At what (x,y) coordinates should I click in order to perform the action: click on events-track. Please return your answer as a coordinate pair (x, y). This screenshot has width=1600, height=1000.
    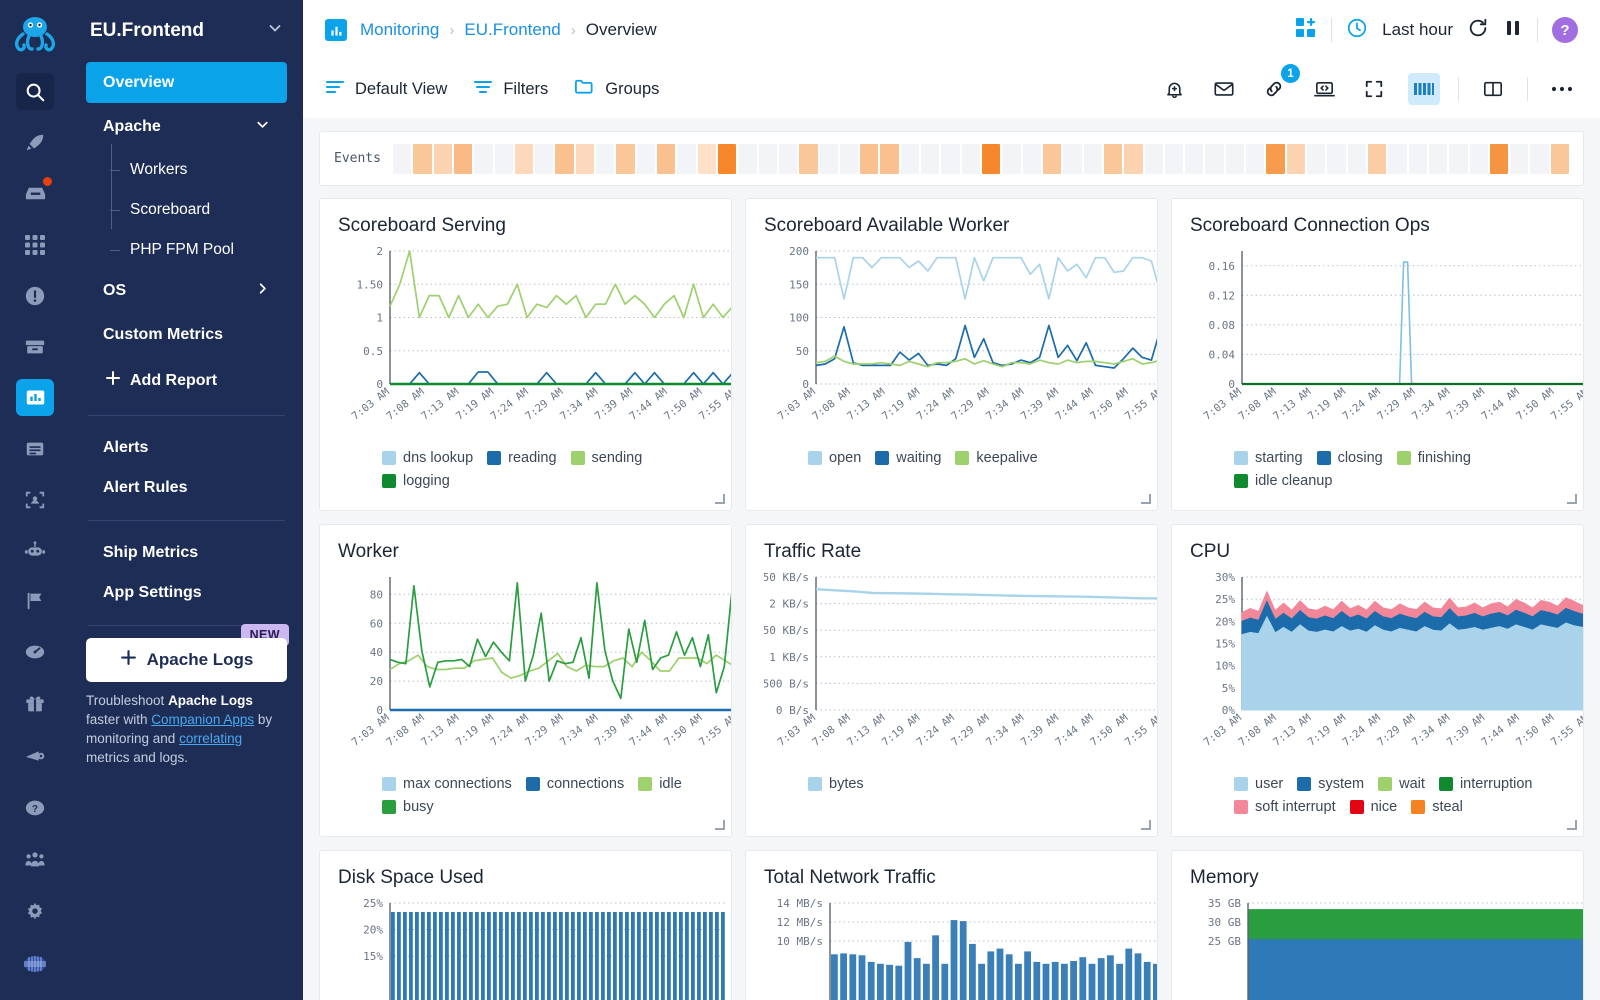
    Looking at the image, I should click on (981, 158).